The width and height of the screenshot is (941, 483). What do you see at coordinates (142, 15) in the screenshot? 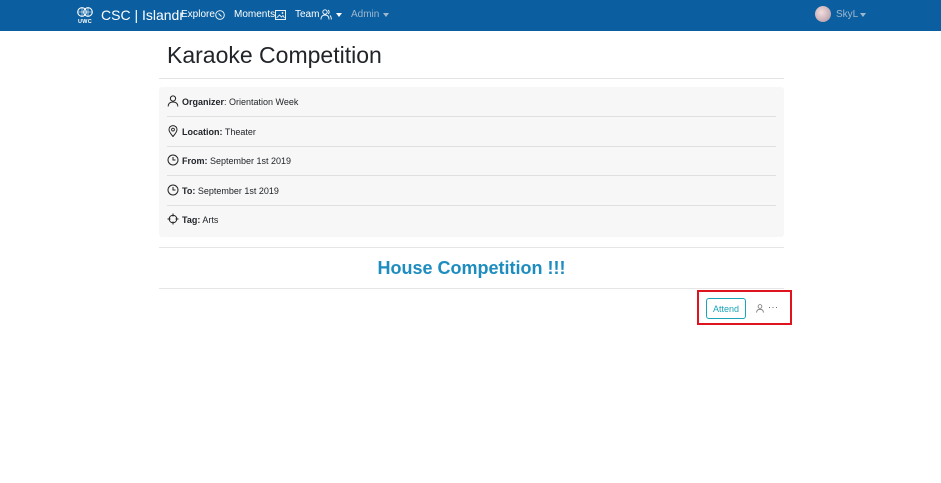
I see `brand-name: CSC | Islandr` at bounding box center [142, 15].